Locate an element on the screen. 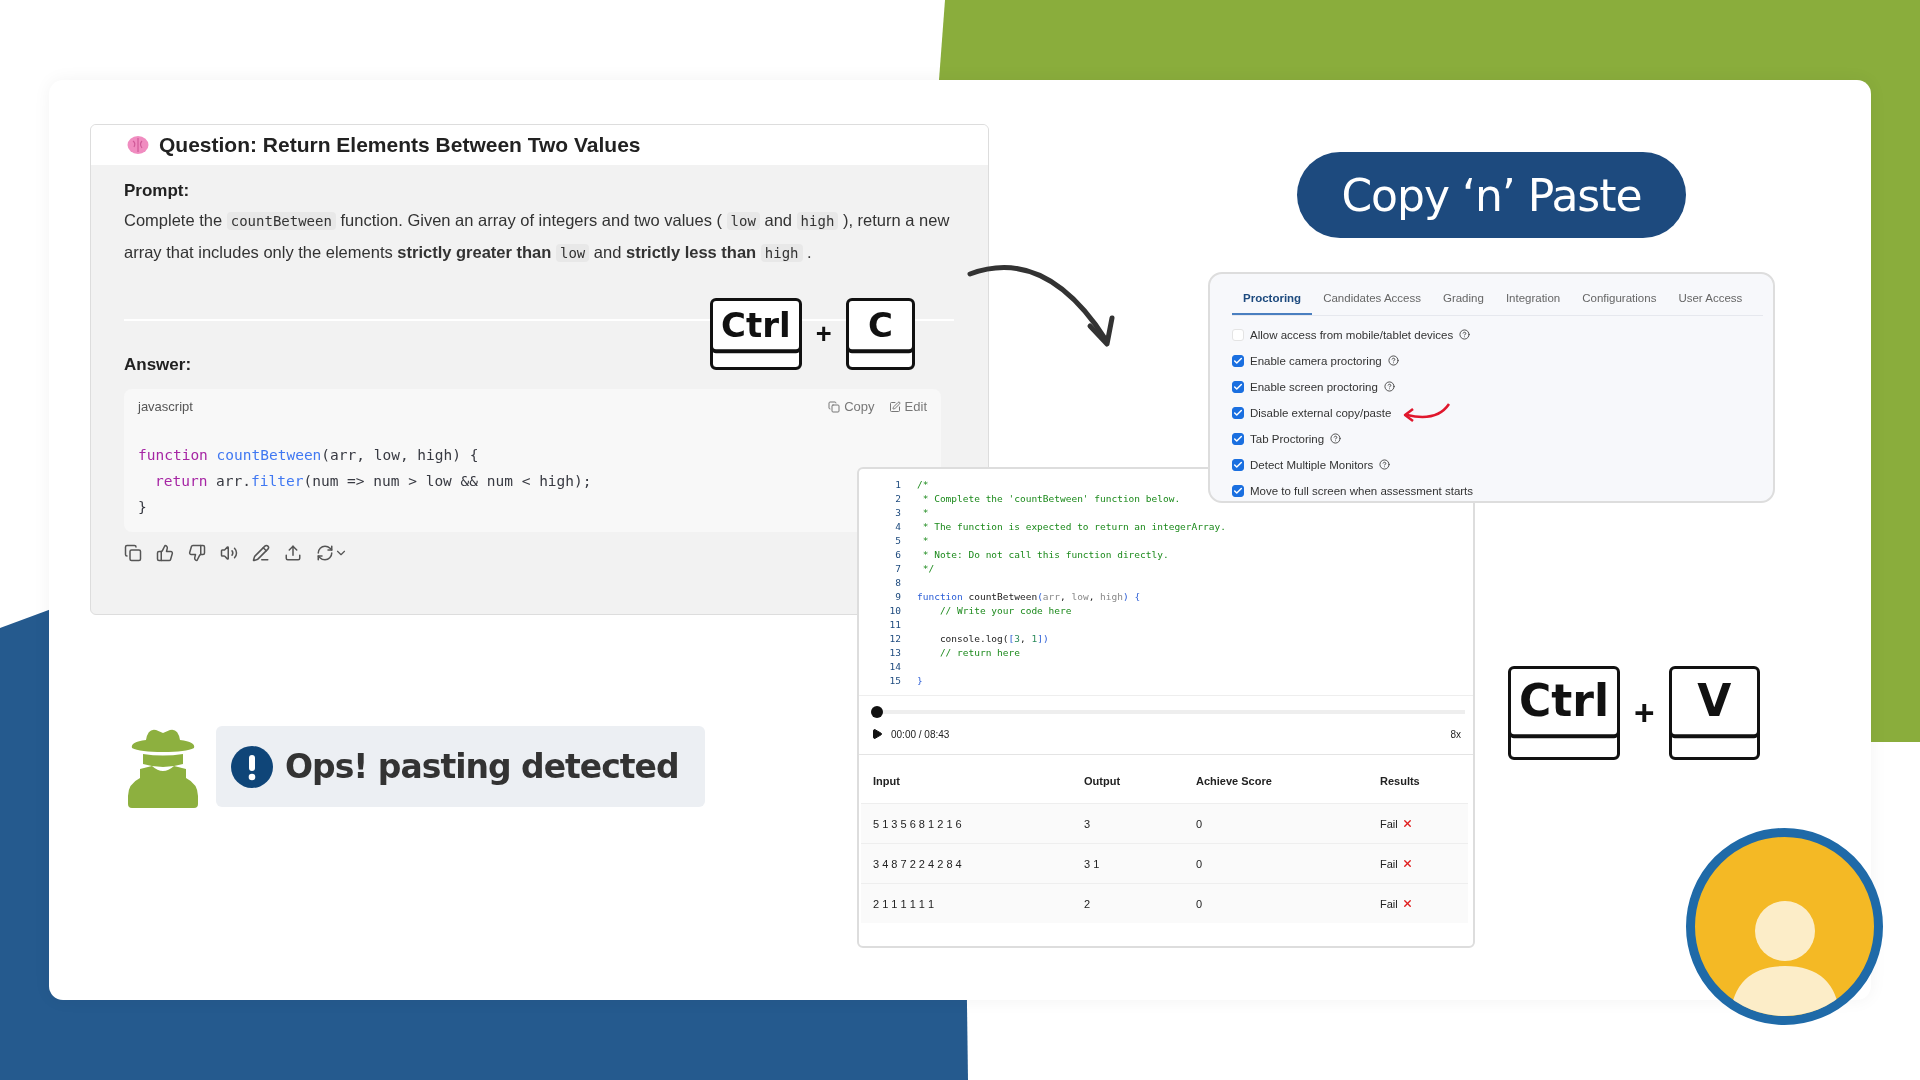  code-line: */ is located at coordinates (928, 568).